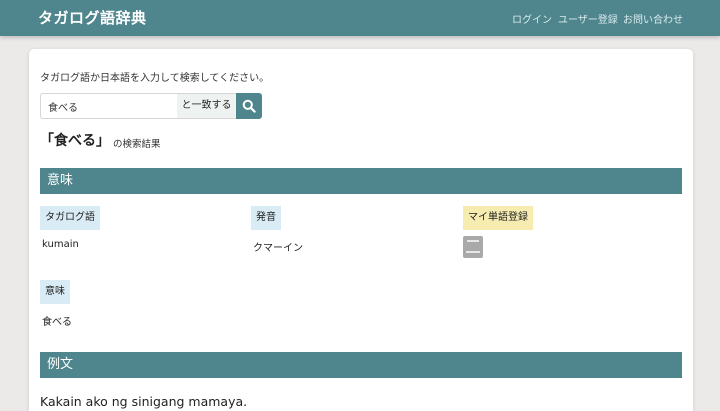  I want to click on meaning-label: 意味, so click(55, 292).